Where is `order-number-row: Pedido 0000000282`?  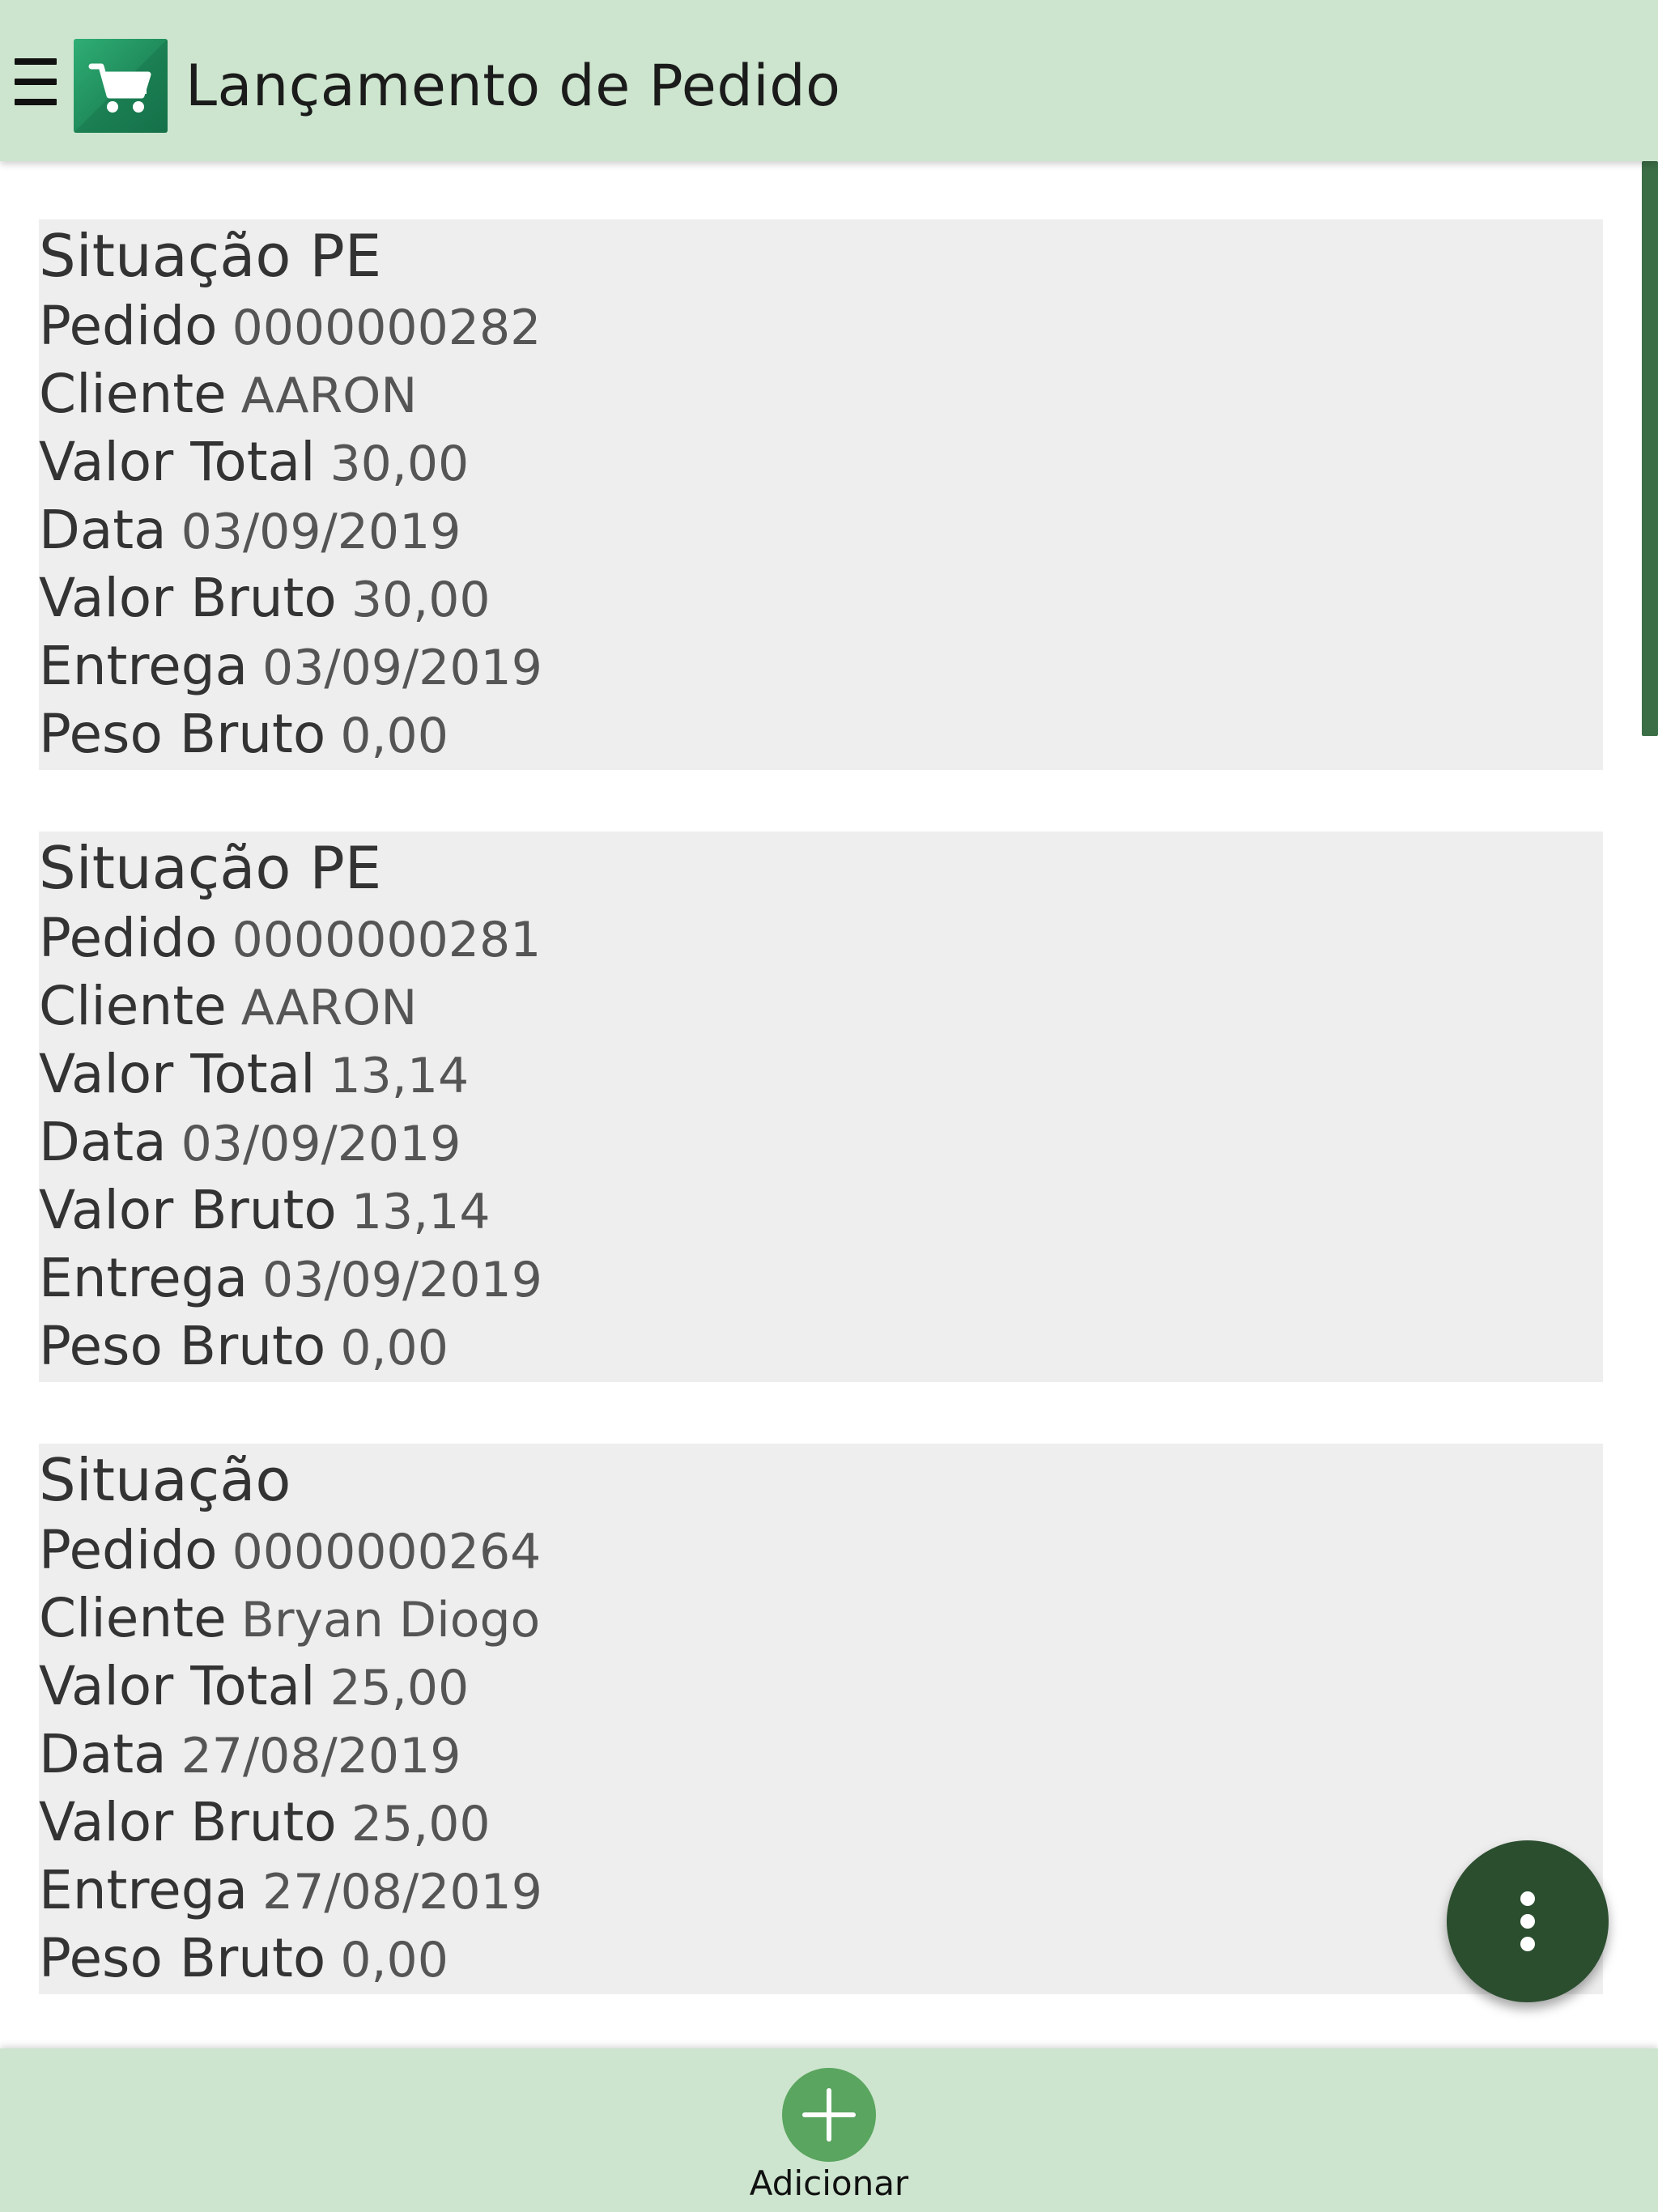
order-number-row: Pedido 0000000282 is located at coordinates (290, 326).